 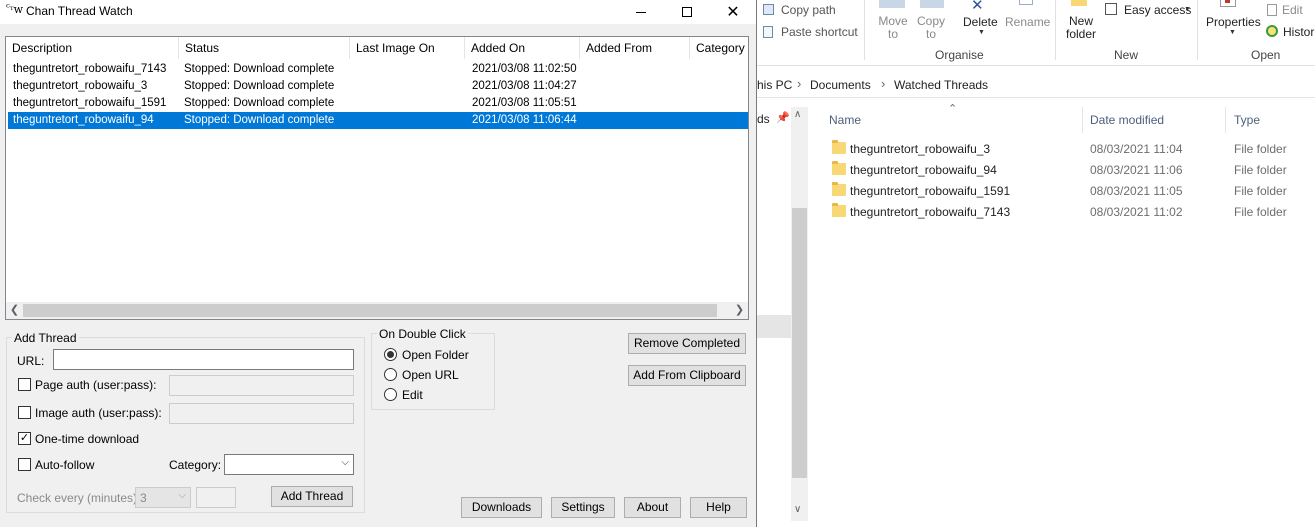 I want to click on remove-completed-button: Remove Completed, so click(x=687, y=343).